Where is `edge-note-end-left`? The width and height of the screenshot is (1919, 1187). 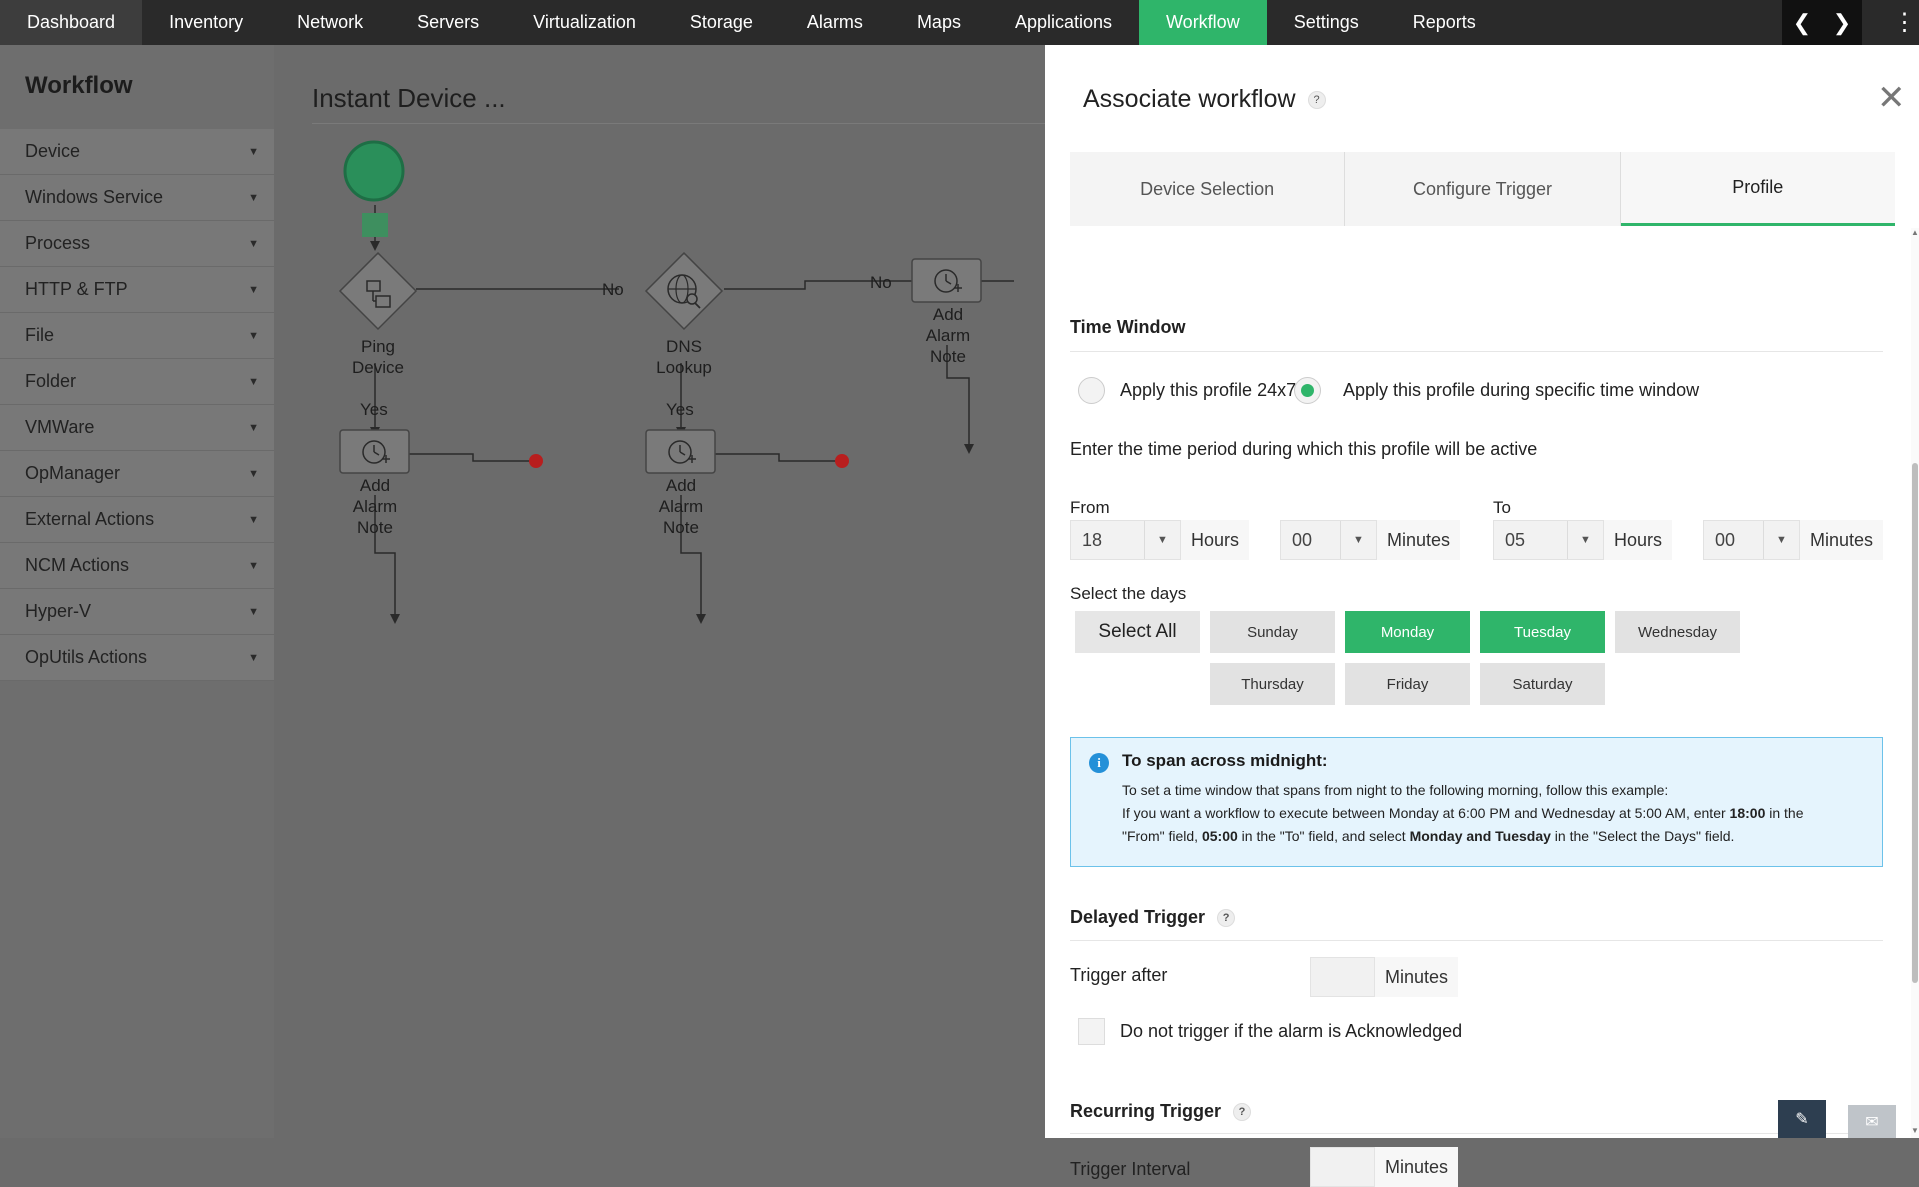
edge-note-end-left is located at coordinates (472, 457).